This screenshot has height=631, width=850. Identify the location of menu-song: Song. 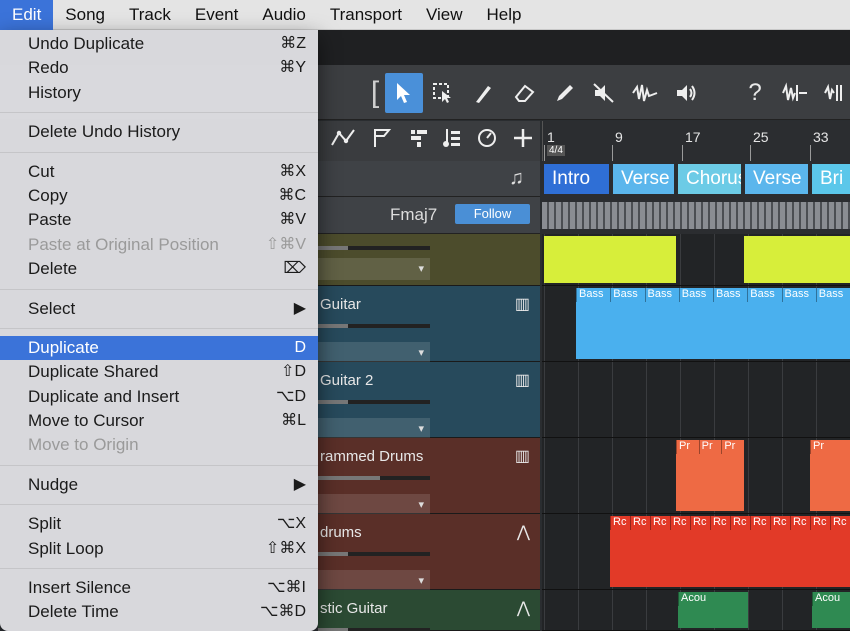
(85, 15).